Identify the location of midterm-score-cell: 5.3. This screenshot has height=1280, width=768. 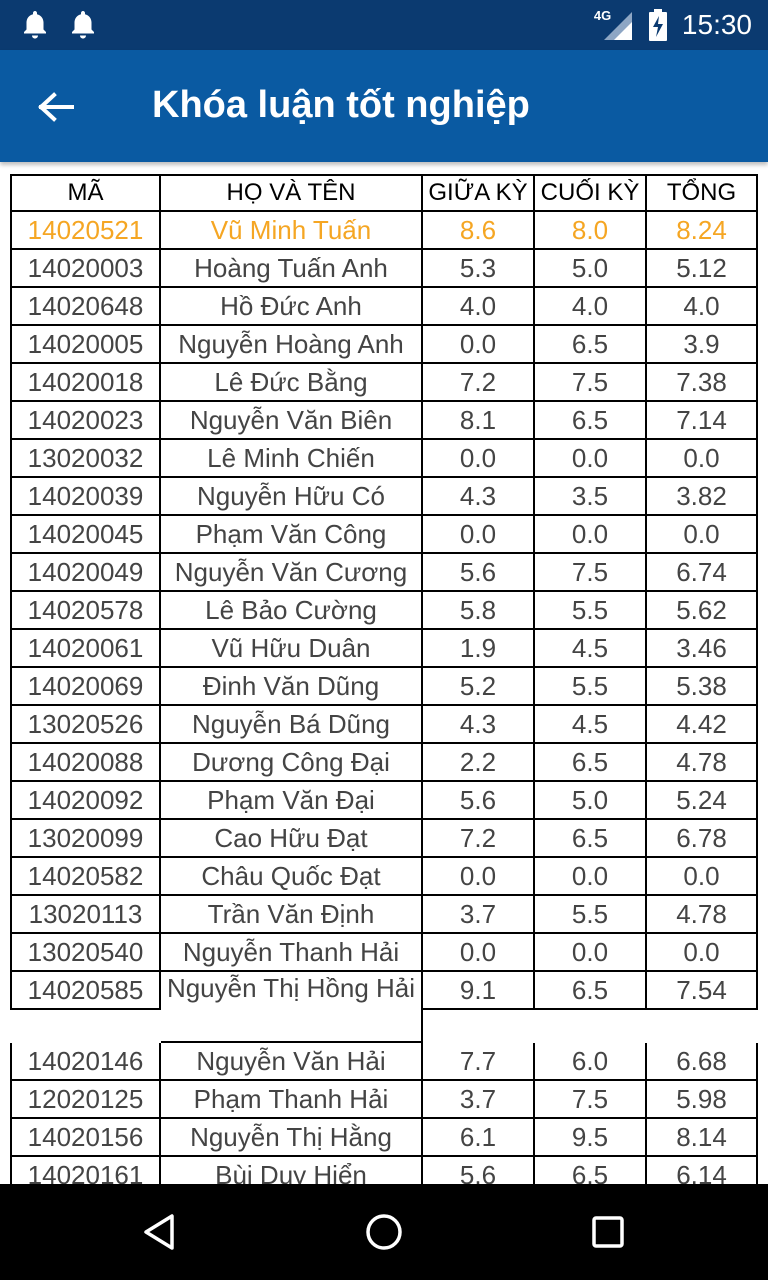
(479, 269).